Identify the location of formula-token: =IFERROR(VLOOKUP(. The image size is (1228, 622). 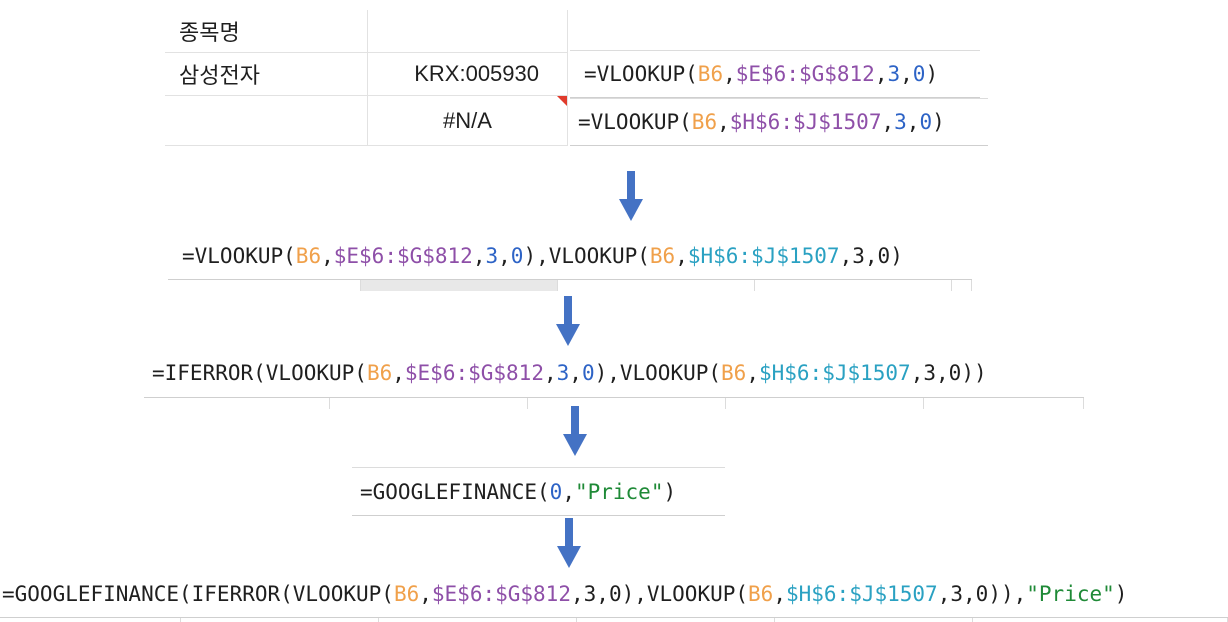
(259, 373).